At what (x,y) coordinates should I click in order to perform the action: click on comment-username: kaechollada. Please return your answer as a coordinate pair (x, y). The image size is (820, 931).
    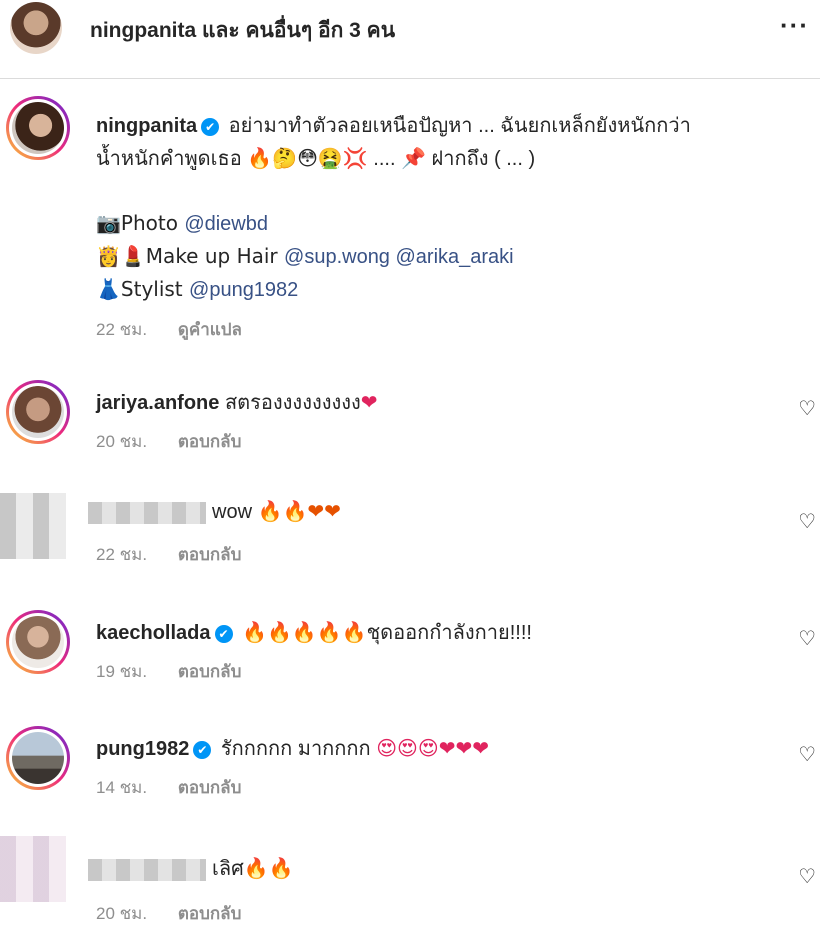
    Looking at the image, I should click on (153, 633).